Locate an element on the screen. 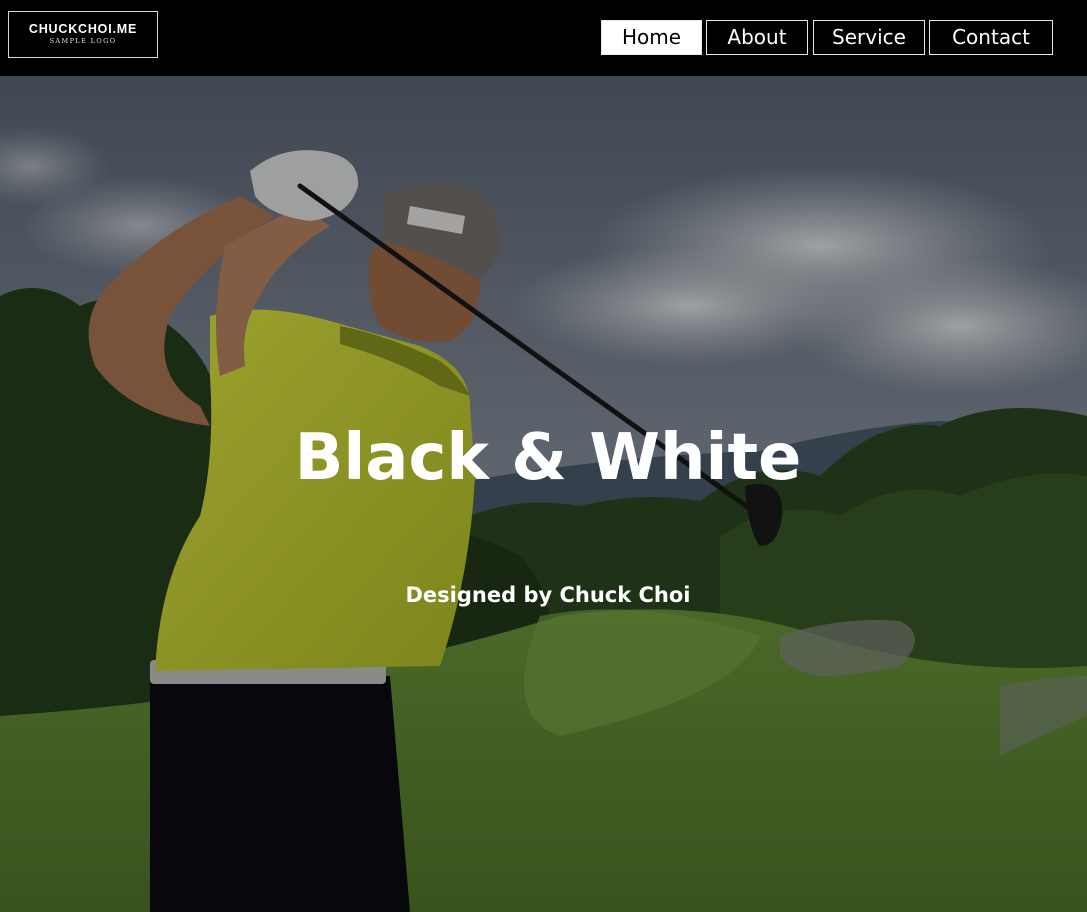 This screenshot has height=912, width=1087. nav-home-link: Home is located at coordinates (651, 37).